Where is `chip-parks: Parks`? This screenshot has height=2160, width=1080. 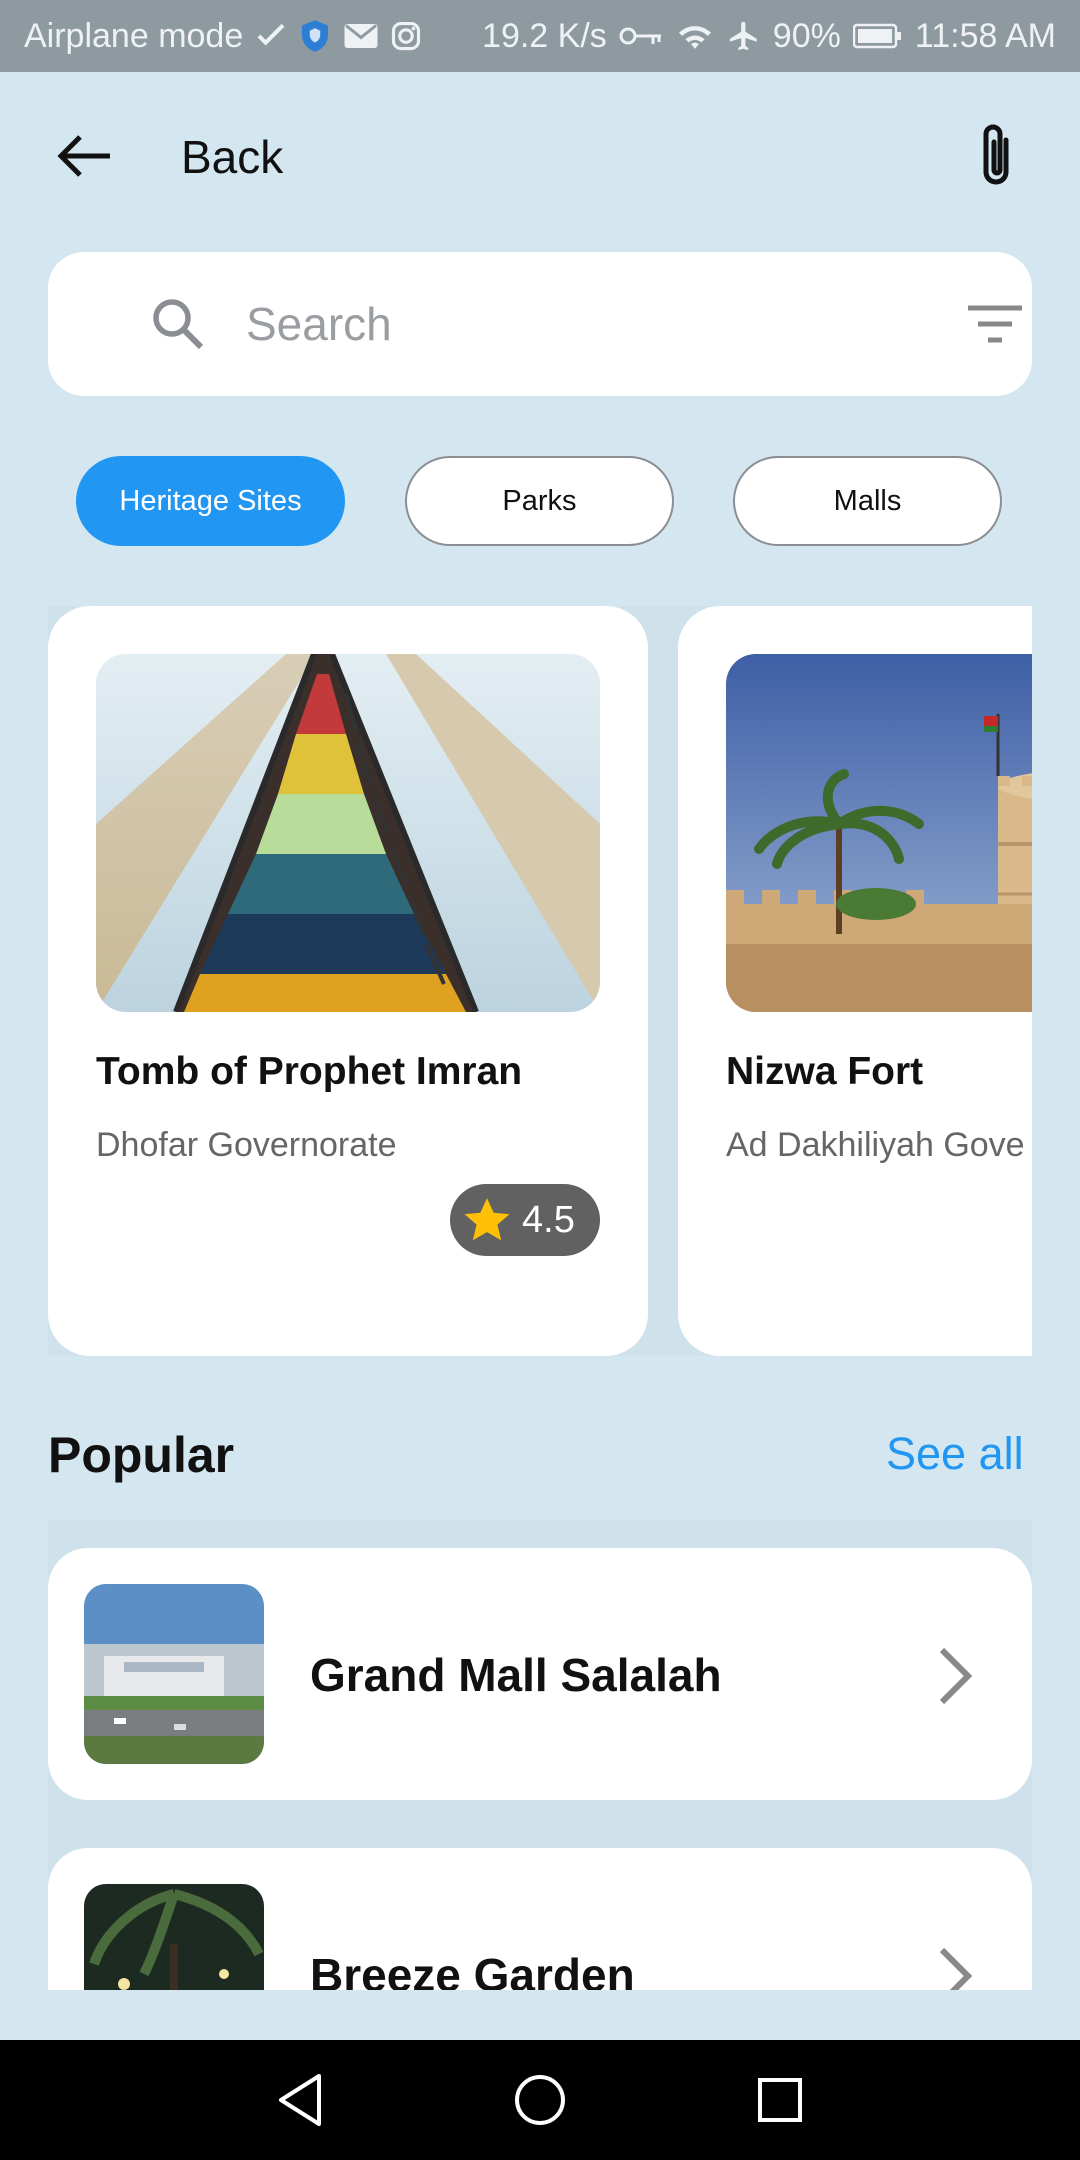 chip-parks: Parks is located at coordinates (539, 501).